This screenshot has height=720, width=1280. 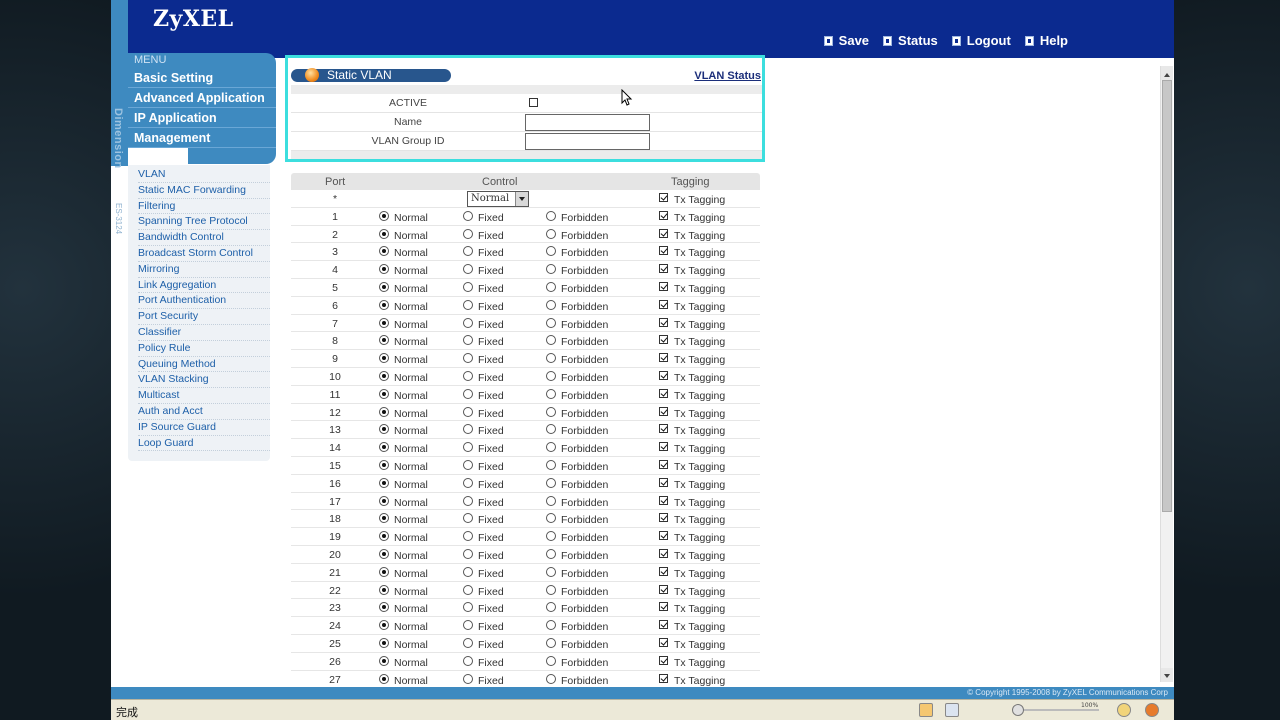 What do you see at coordinates (204, 270) in the screenshot?
I see `submenu-mirroring: Mirroring` at bounding box center [204, 270].